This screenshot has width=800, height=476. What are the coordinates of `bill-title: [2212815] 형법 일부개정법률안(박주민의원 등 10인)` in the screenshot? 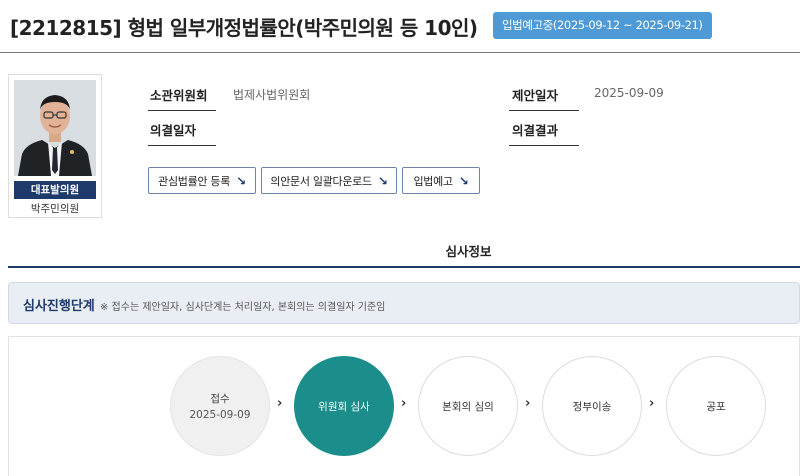 It's located at (244, 27).